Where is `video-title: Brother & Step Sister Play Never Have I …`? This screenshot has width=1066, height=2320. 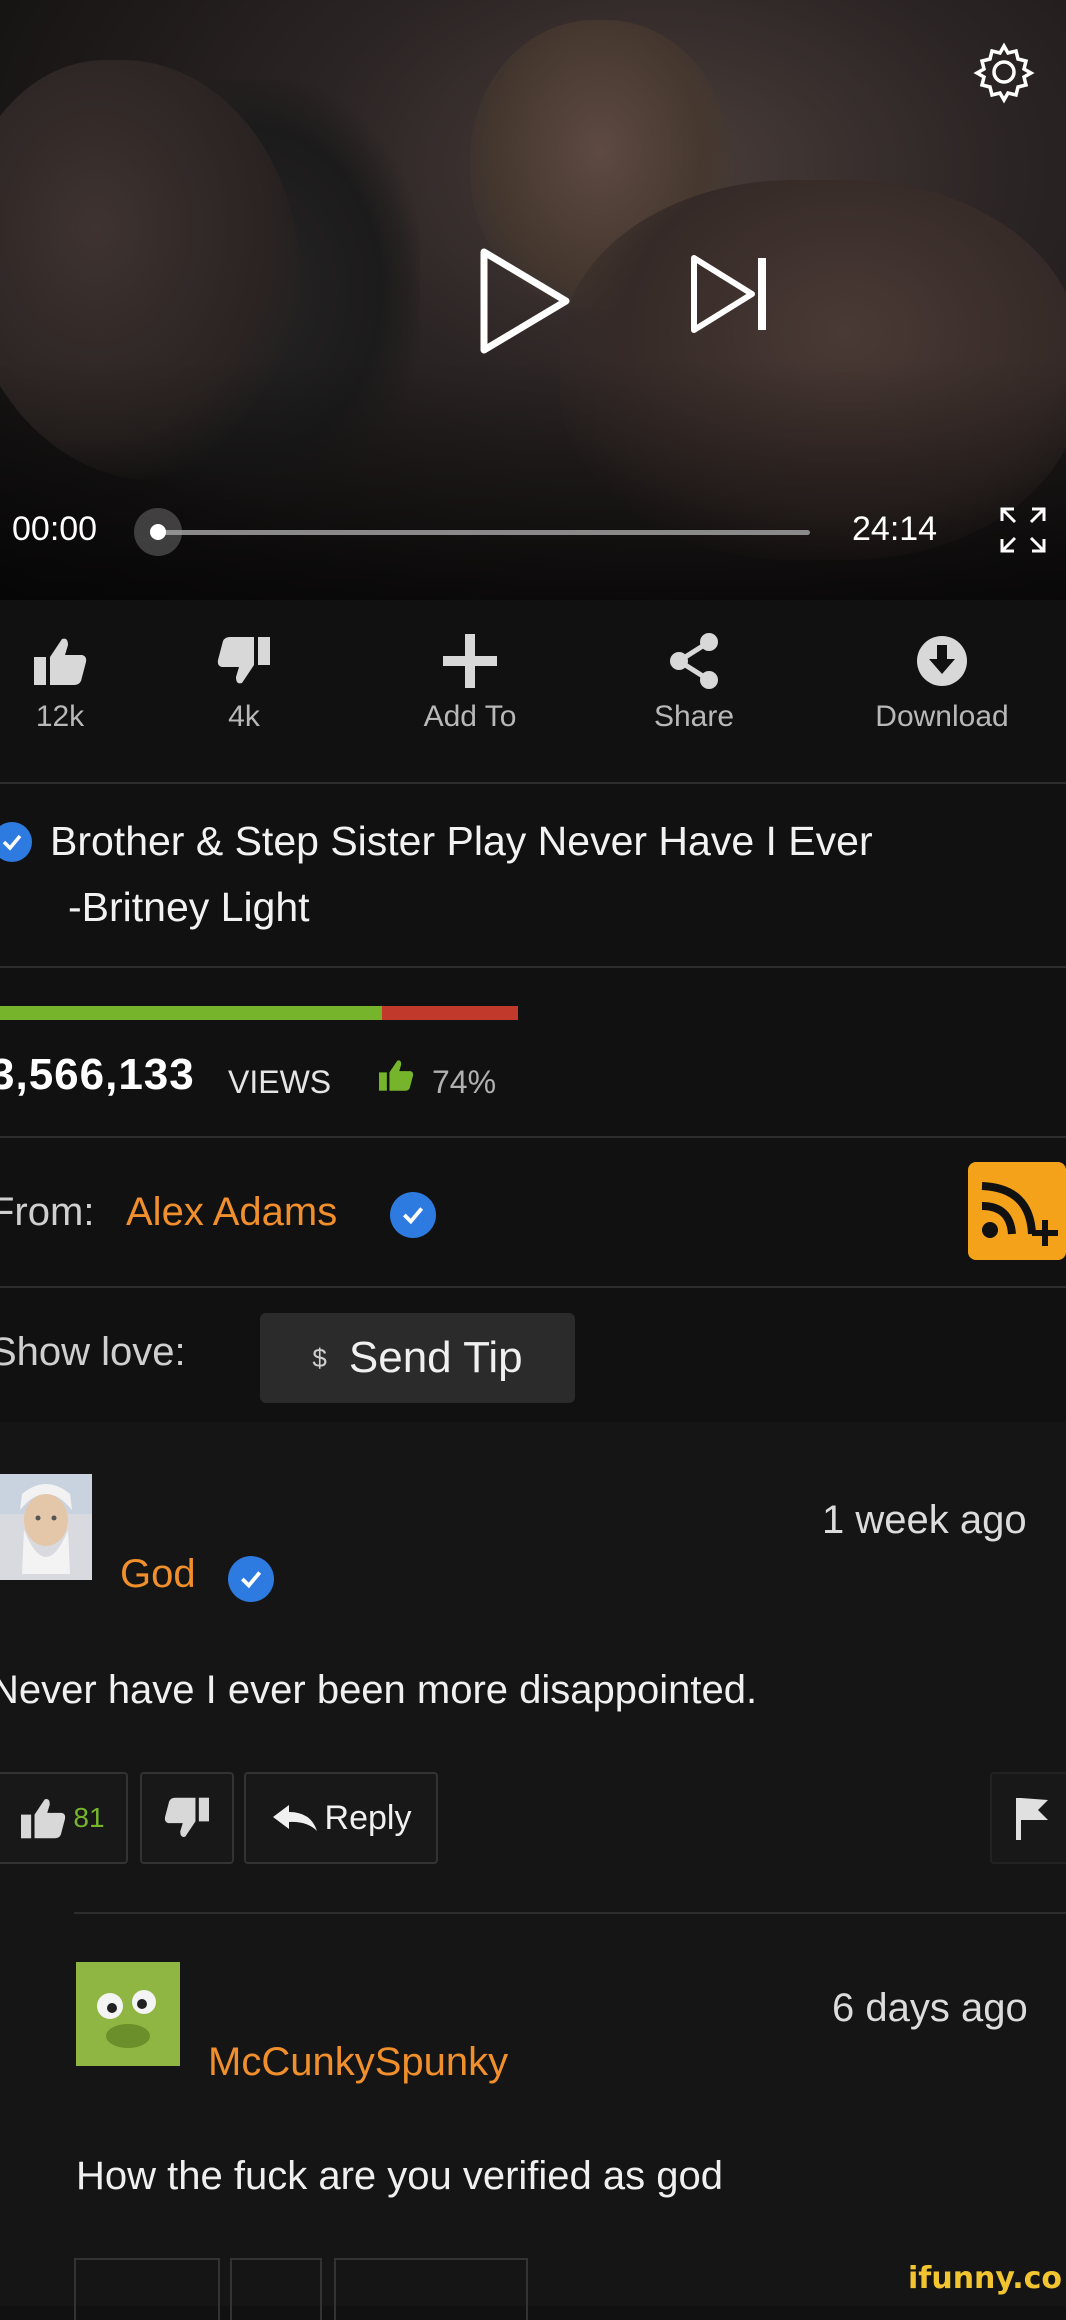
video-title: Brother & Step Sister Play Never Have I … is located at coordinates (550, 874).